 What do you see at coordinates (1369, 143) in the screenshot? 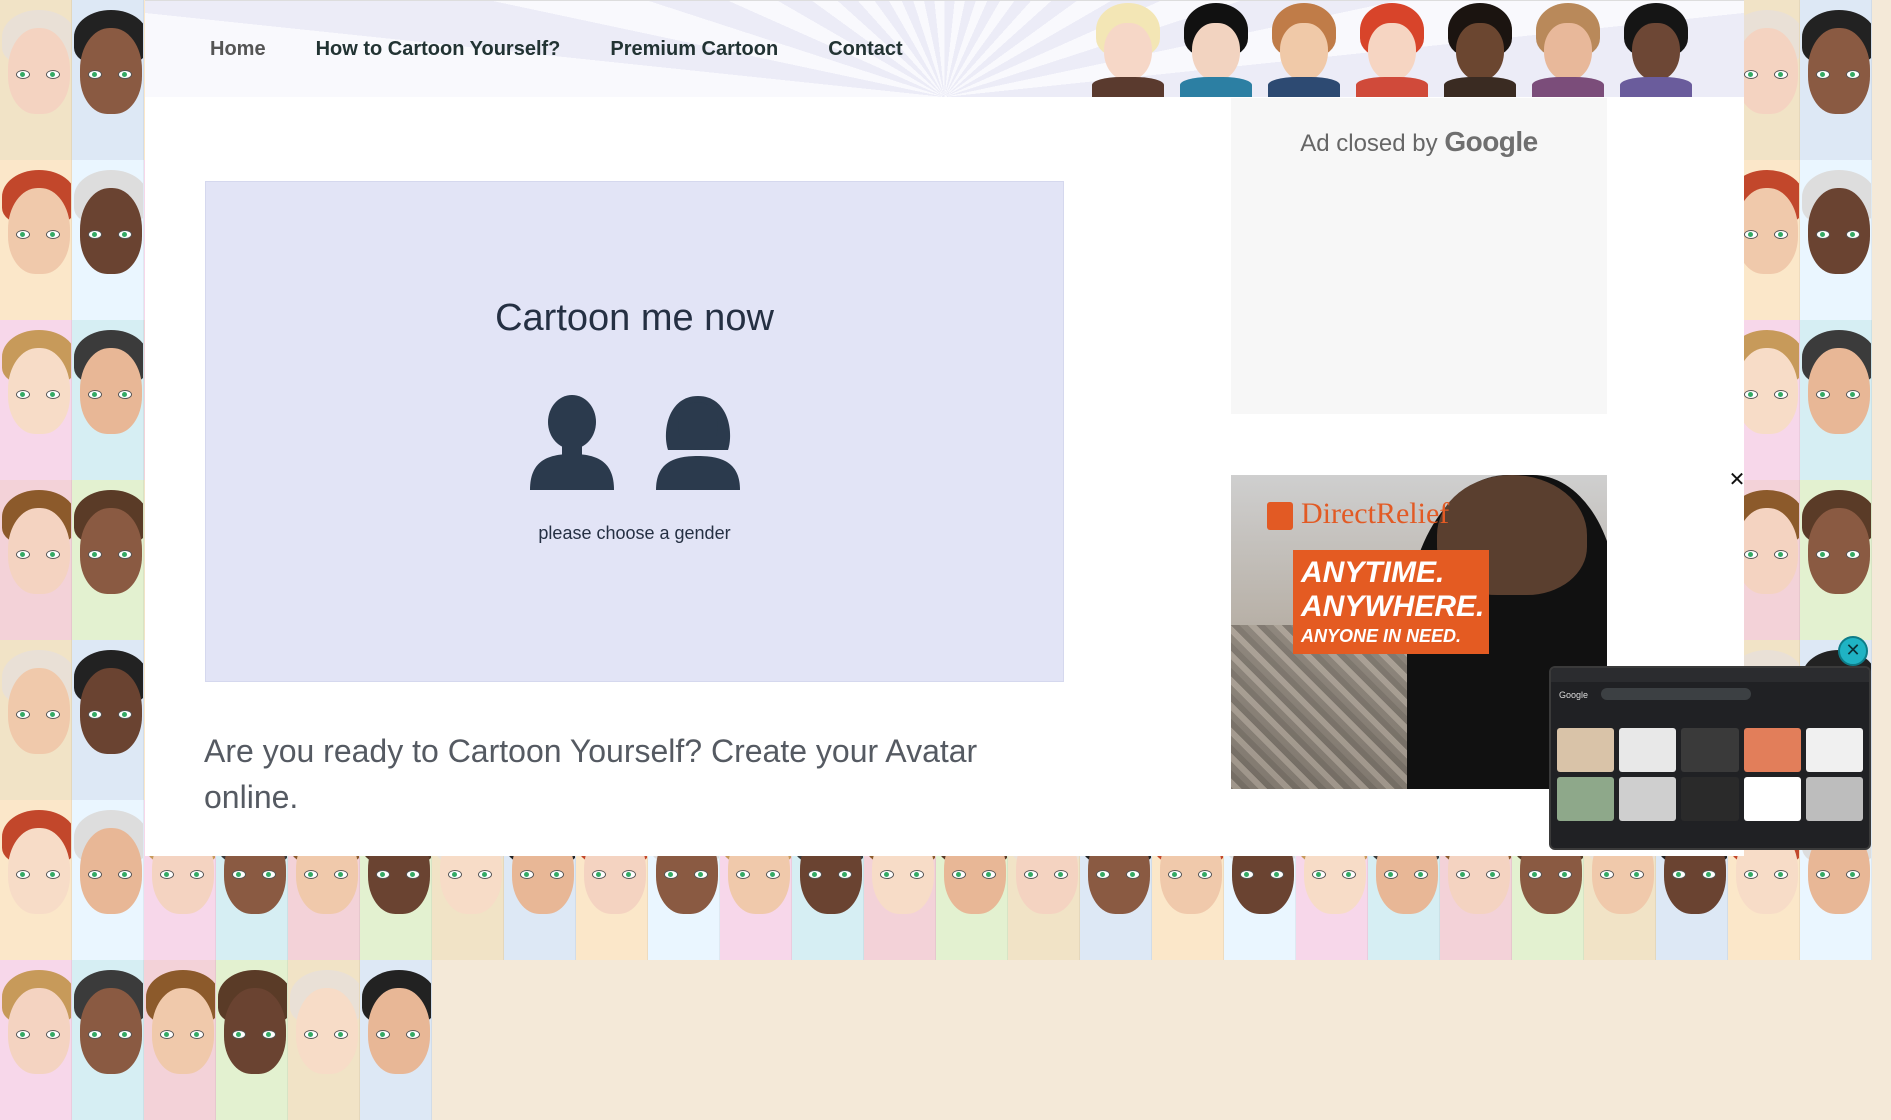
I see `ad-closed-prefix: Ad closed by` at bounding box center [1369, 143].